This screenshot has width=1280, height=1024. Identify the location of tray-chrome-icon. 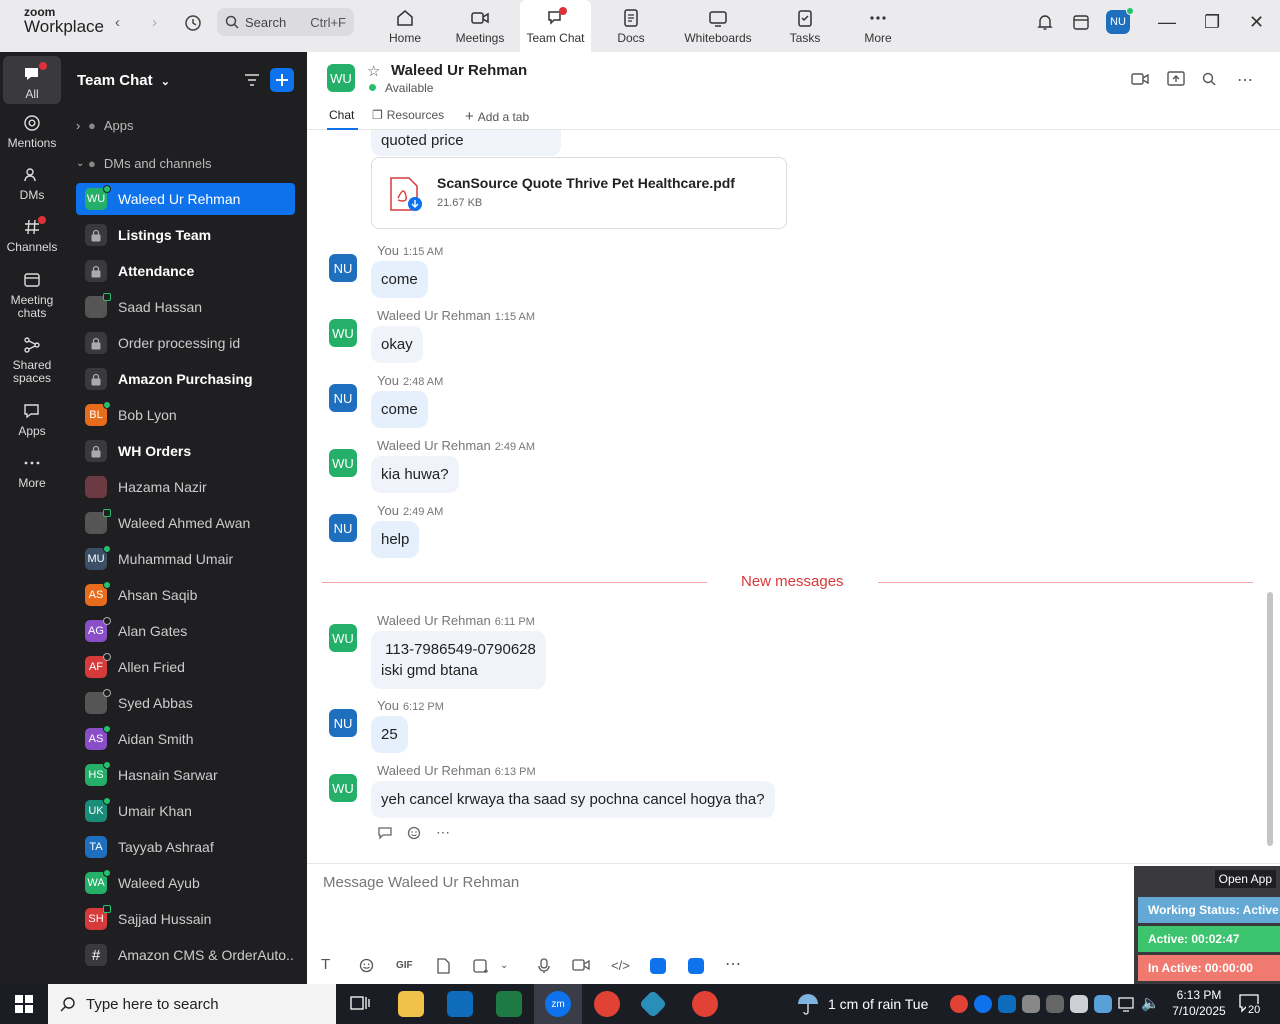
(959, 1004).